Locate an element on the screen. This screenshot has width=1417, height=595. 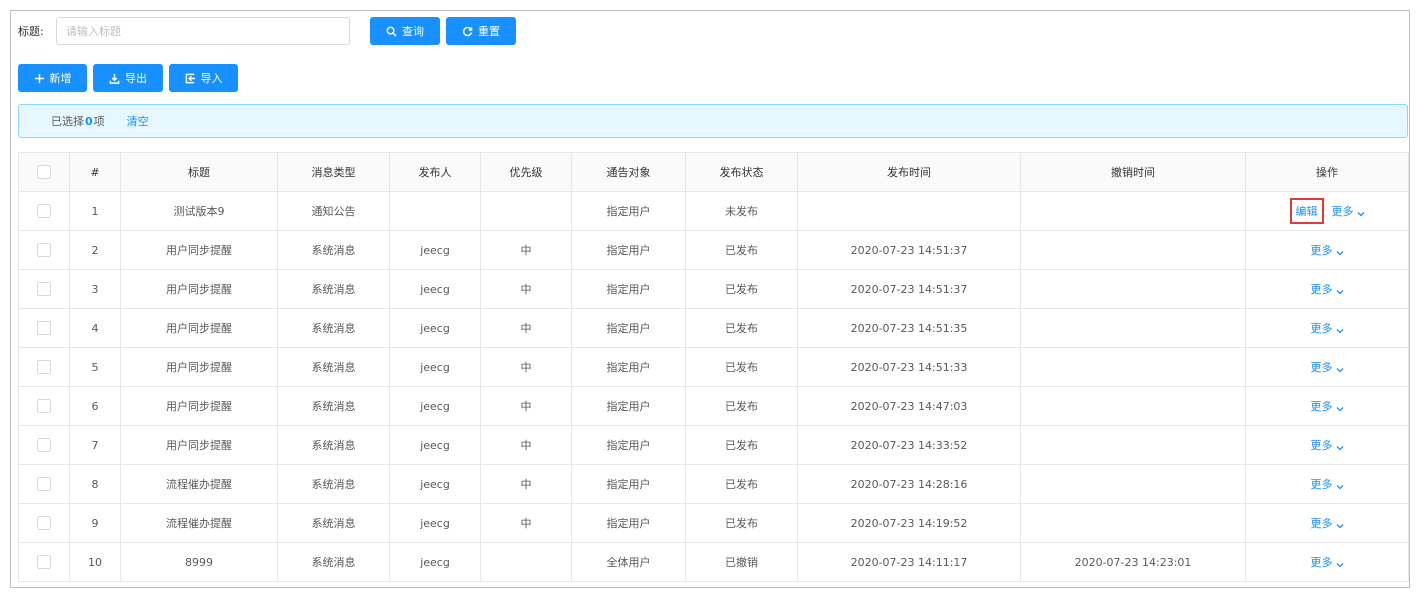
select-all-checkbox is located at coordinates (44, 172).